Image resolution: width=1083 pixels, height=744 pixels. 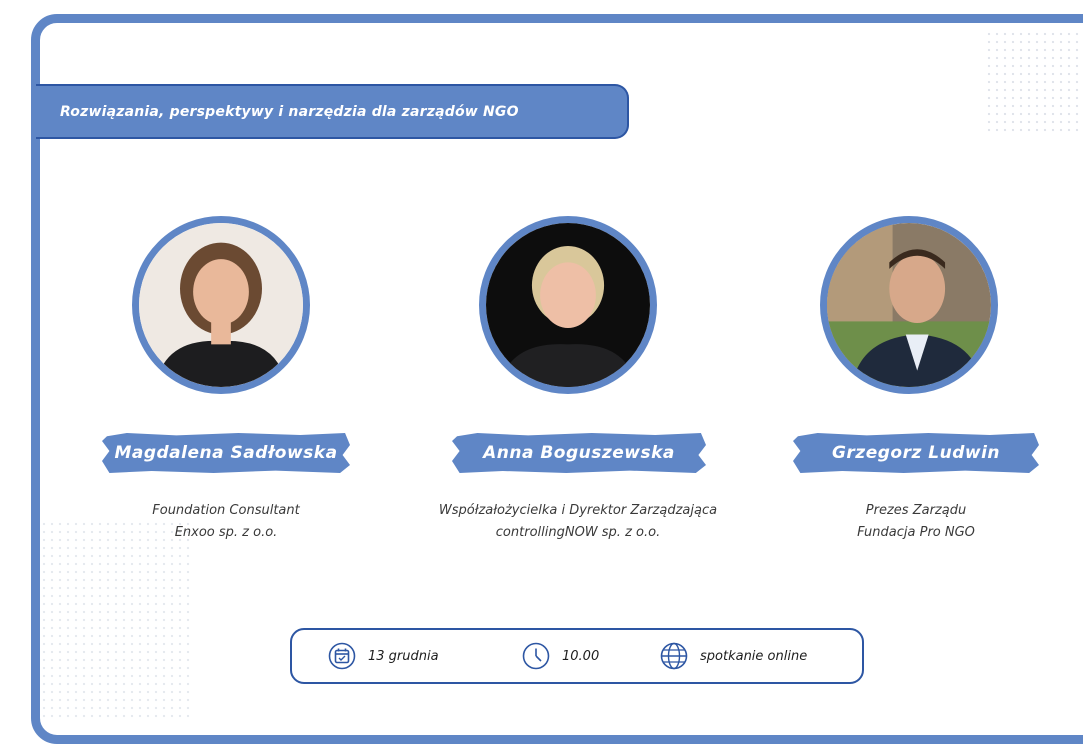 What do you see at coordinates (403, 656) in the screenshot?
I see `event-date-text: 13 grudnia` at bounding box center [403, 656].